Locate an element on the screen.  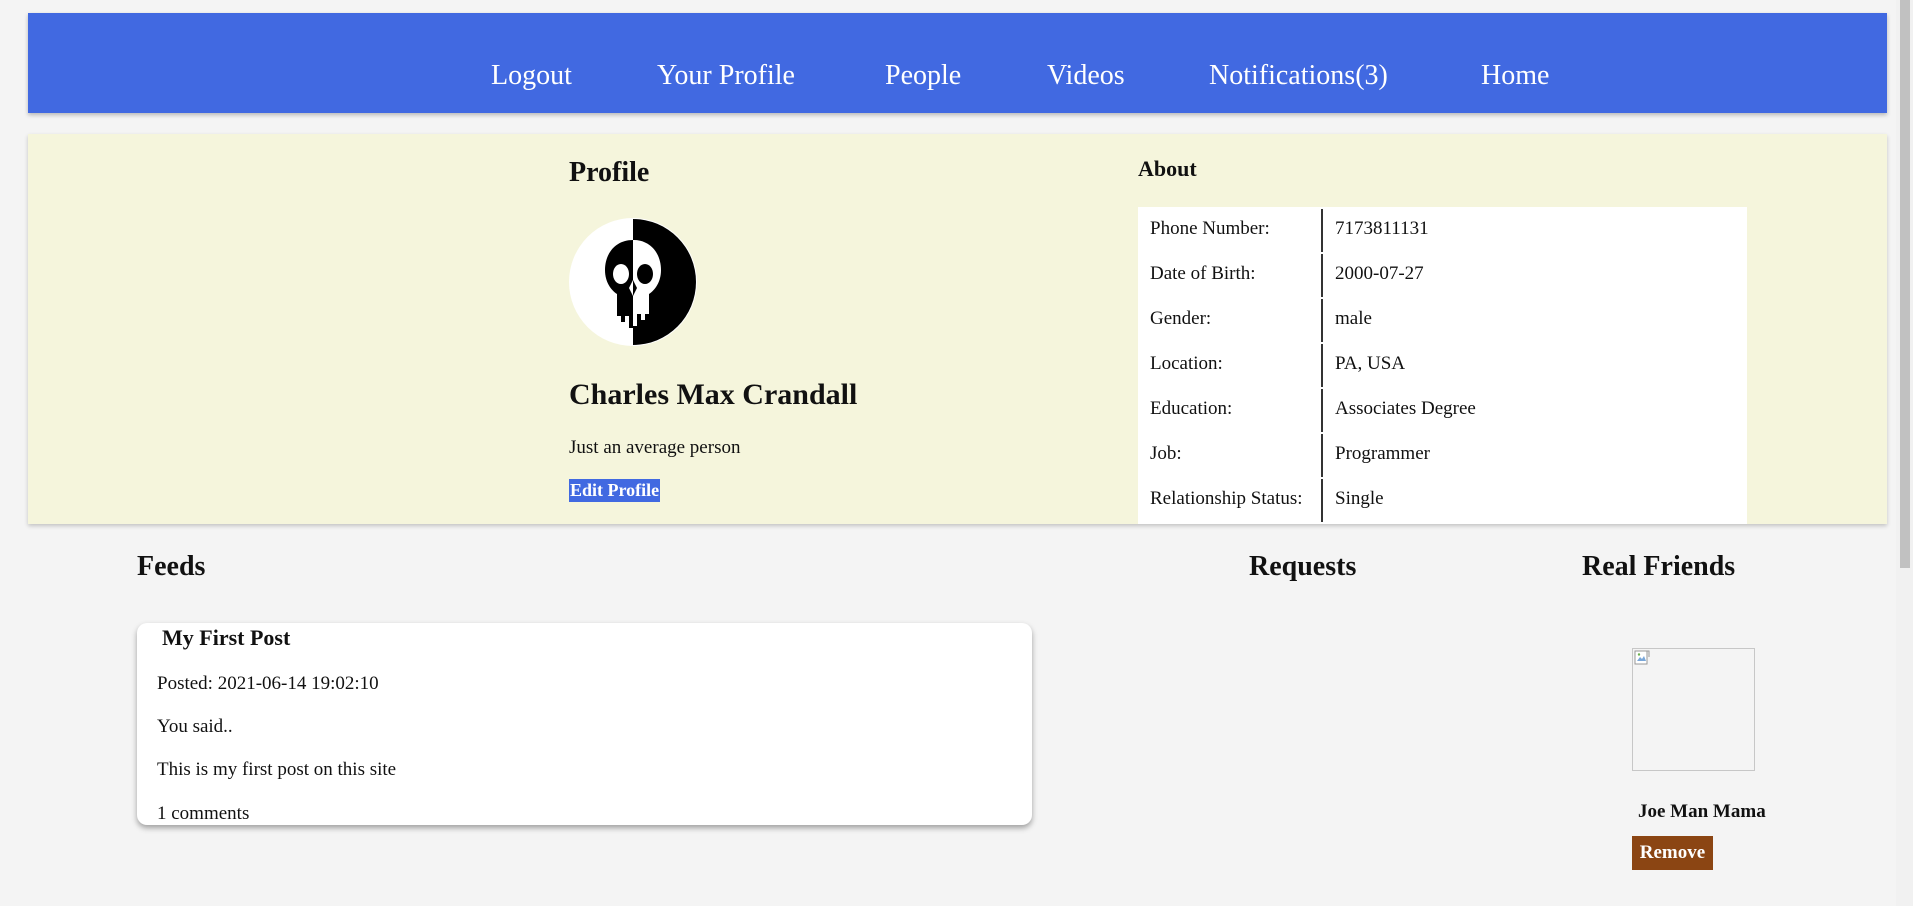
requests-heading: Requests is located at coordinates (1303, 566).